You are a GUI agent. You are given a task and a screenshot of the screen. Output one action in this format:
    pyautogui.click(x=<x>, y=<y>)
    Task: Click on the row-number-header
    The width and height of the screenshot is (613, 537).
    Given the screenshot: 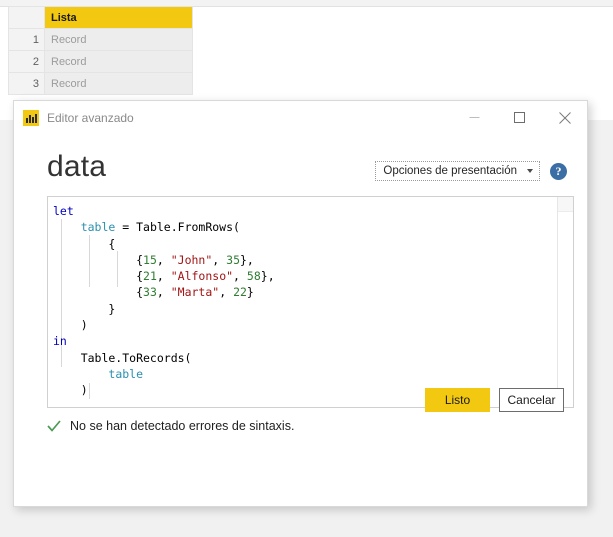 What is the action you would take?
    pyautogui.click(x=26, y=17)
    